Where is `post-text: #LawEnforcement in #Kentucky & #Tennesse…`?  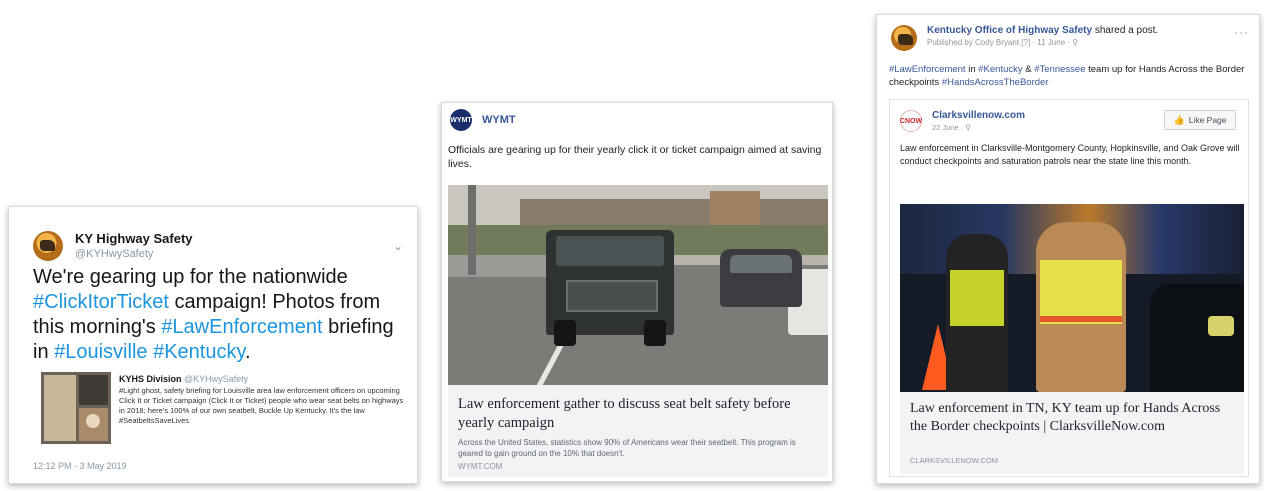
post-text: #LawEnforcement in #Kentucky & #Tennesse… is located at coordinates (1069, 76).